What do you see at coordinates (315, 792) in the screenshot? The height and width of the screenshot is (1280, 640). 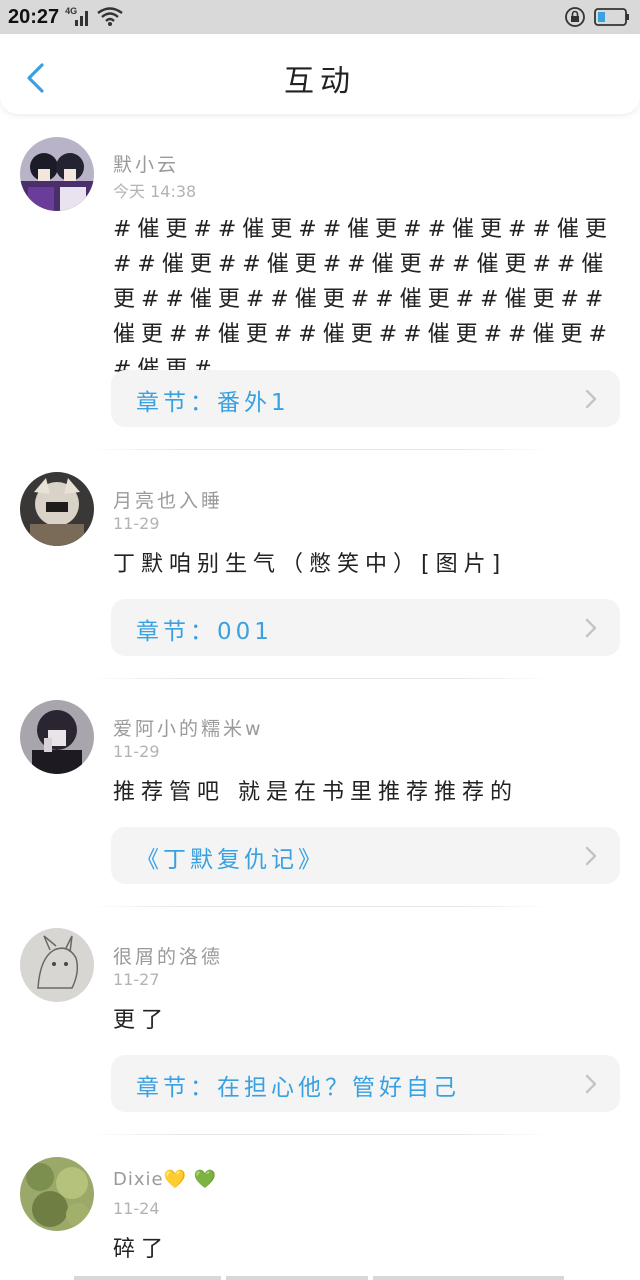 I see `comment-content: 推荐管吧 就是在书里推荐推荐的` at bounding box center [315, 792].